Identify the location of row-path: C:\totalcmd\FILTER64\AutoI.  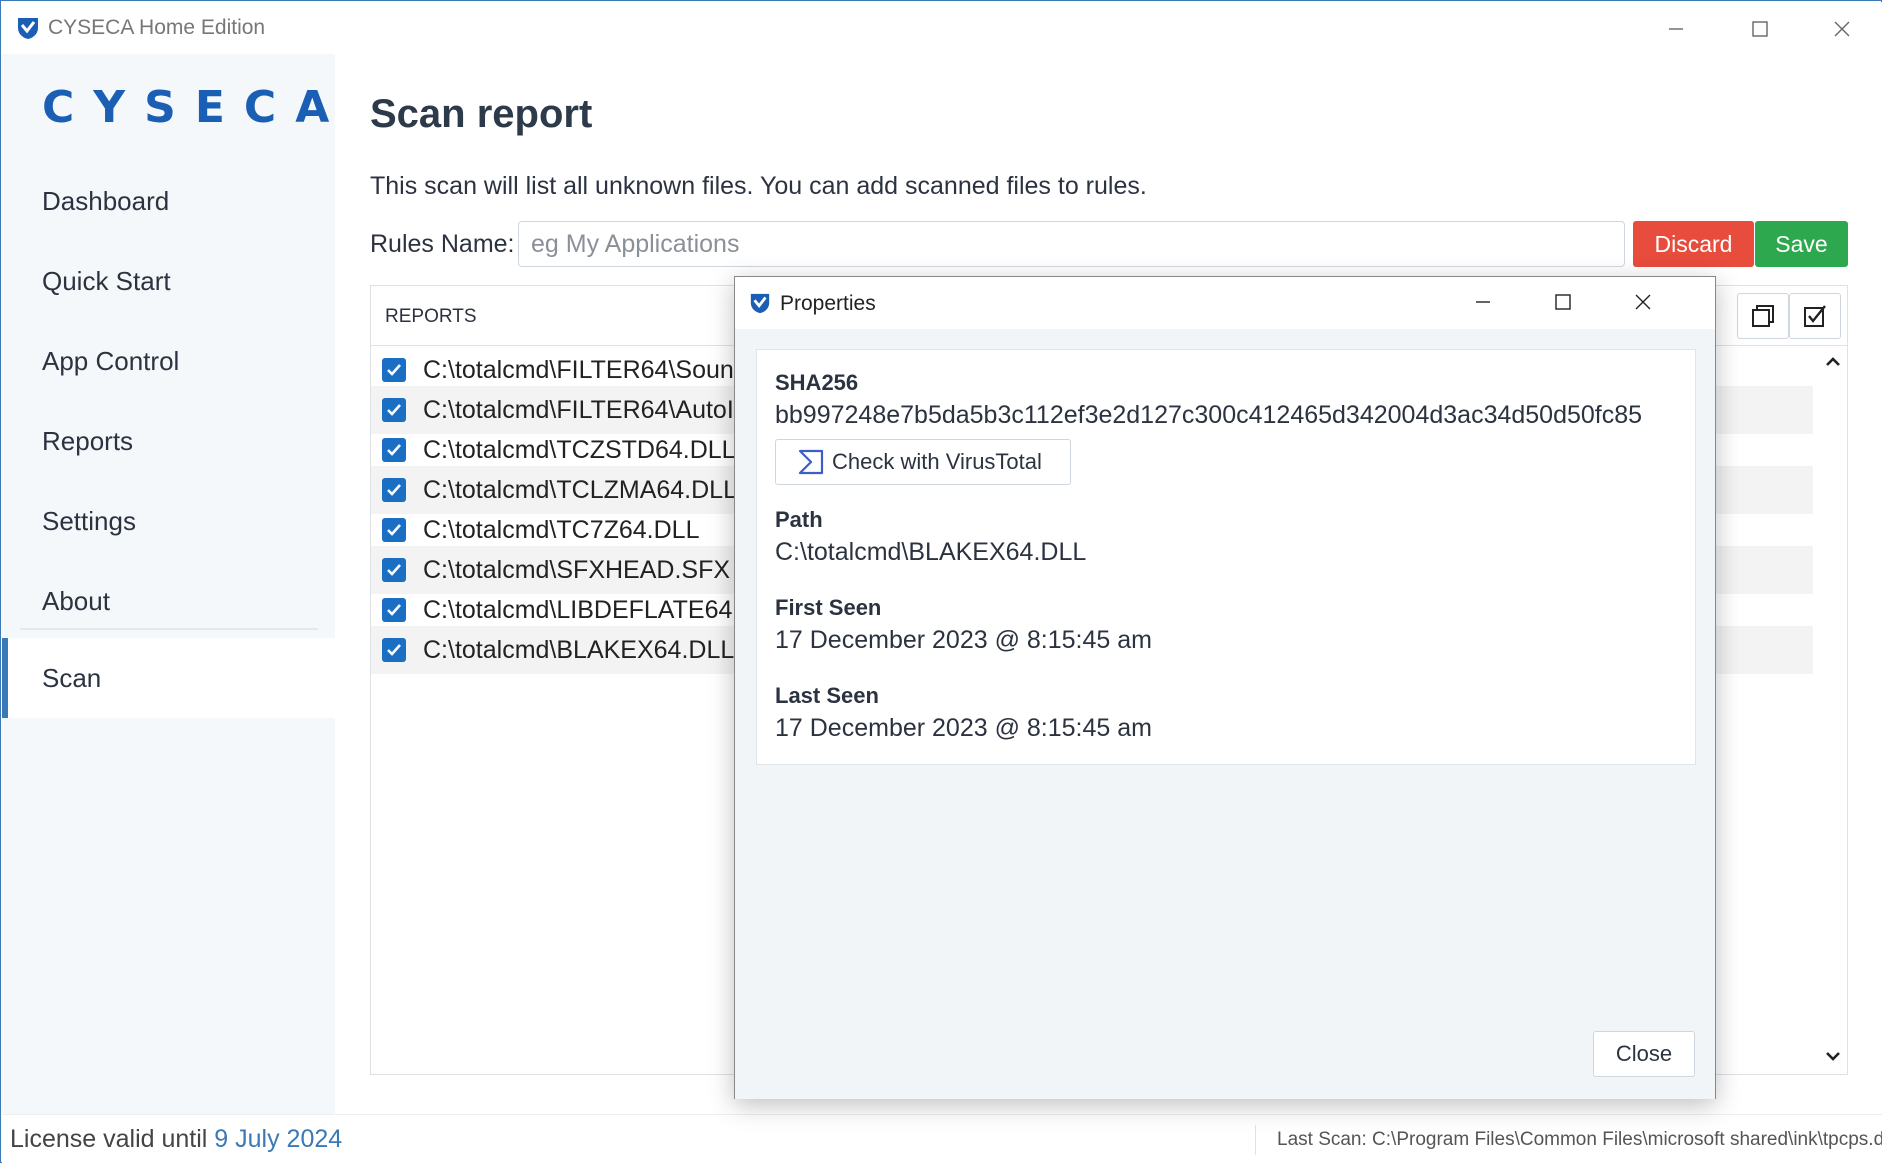
(578, 410).